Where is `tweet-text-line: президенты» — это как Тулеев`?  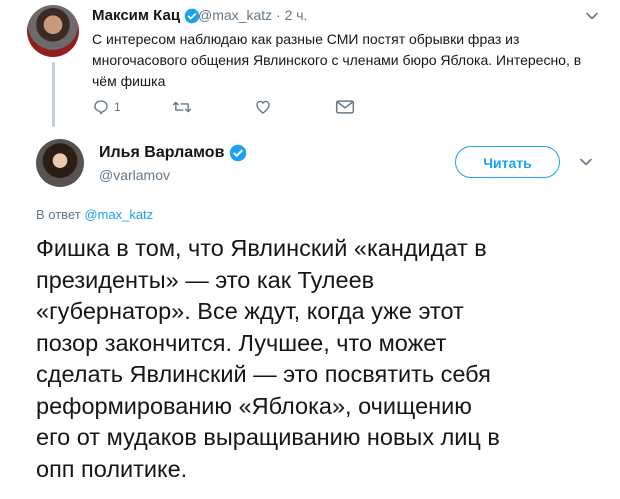
tweet-text-line: президенты» — это как Тулеев is located at coordinates (205, 279).